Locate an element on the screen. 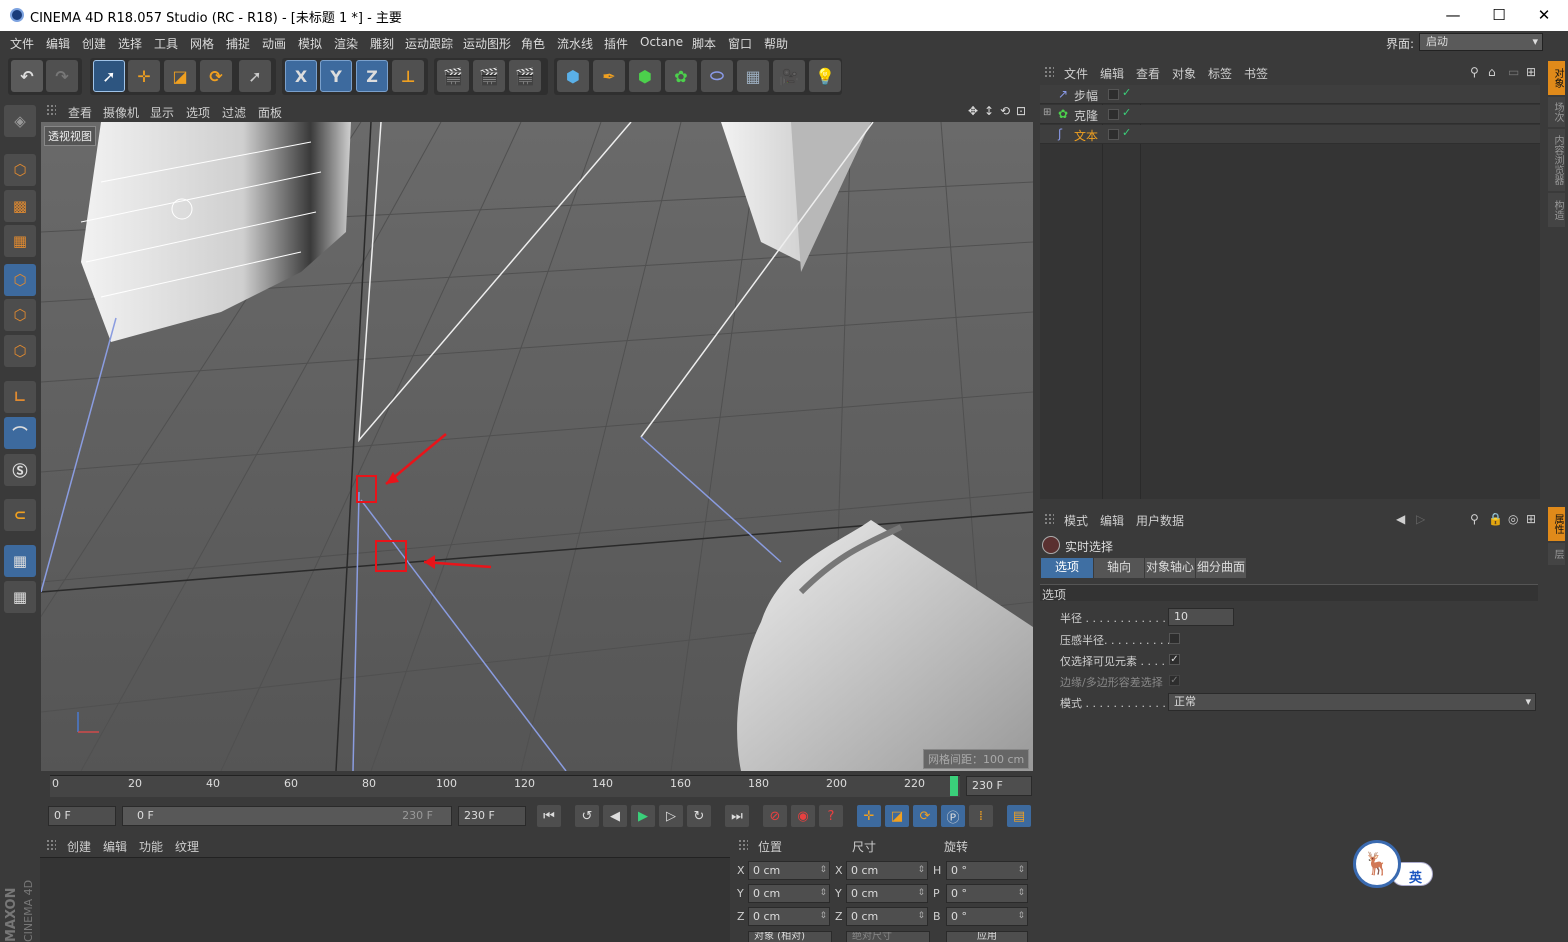 This screenshot has width=1568, height=942. current-frame-field: 0 F is located at coordinates (82, 816).